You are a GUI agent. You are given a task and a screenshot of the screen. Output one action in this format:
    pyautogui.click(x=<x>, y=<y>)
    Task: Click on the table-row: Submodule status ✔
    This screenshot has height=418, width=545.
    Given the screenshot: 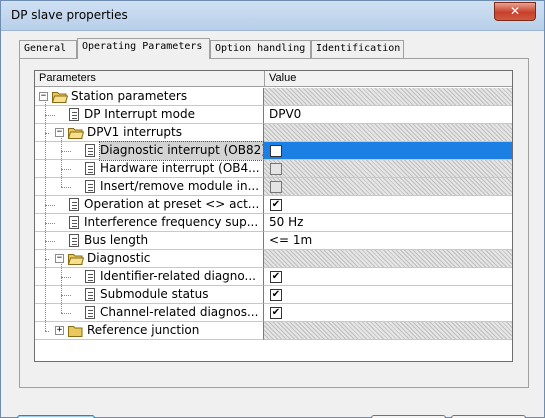 What is the action you would take?
    pyautogui.click(x=273, y=295)
    